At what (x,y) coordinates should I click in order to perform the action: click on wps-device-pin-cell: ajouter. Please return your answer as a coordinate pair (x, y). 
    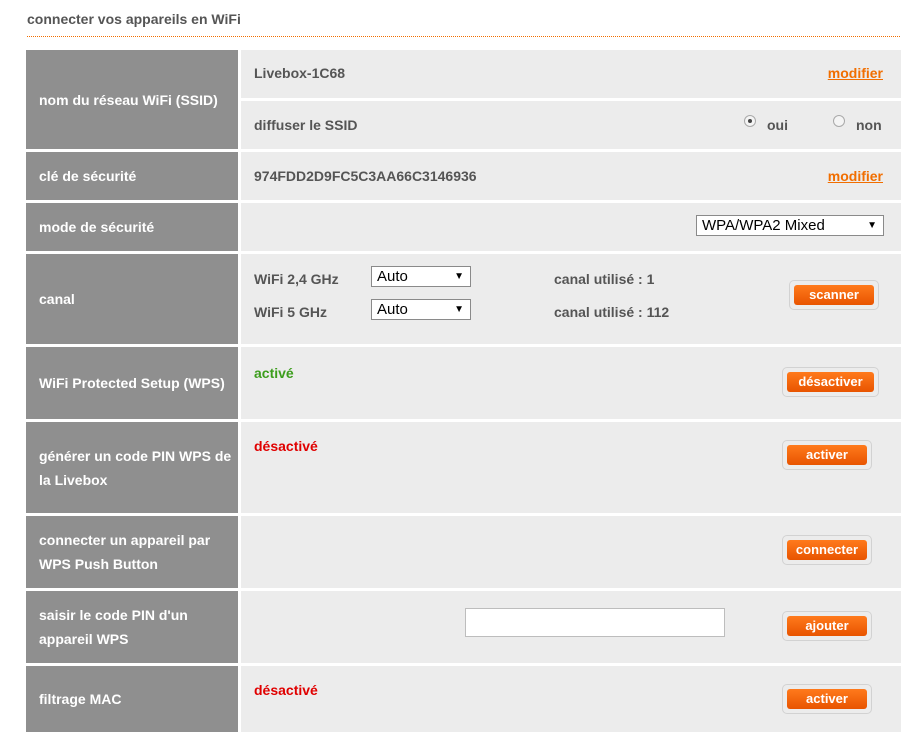
    Looking at the image, I should click on (571, 627).